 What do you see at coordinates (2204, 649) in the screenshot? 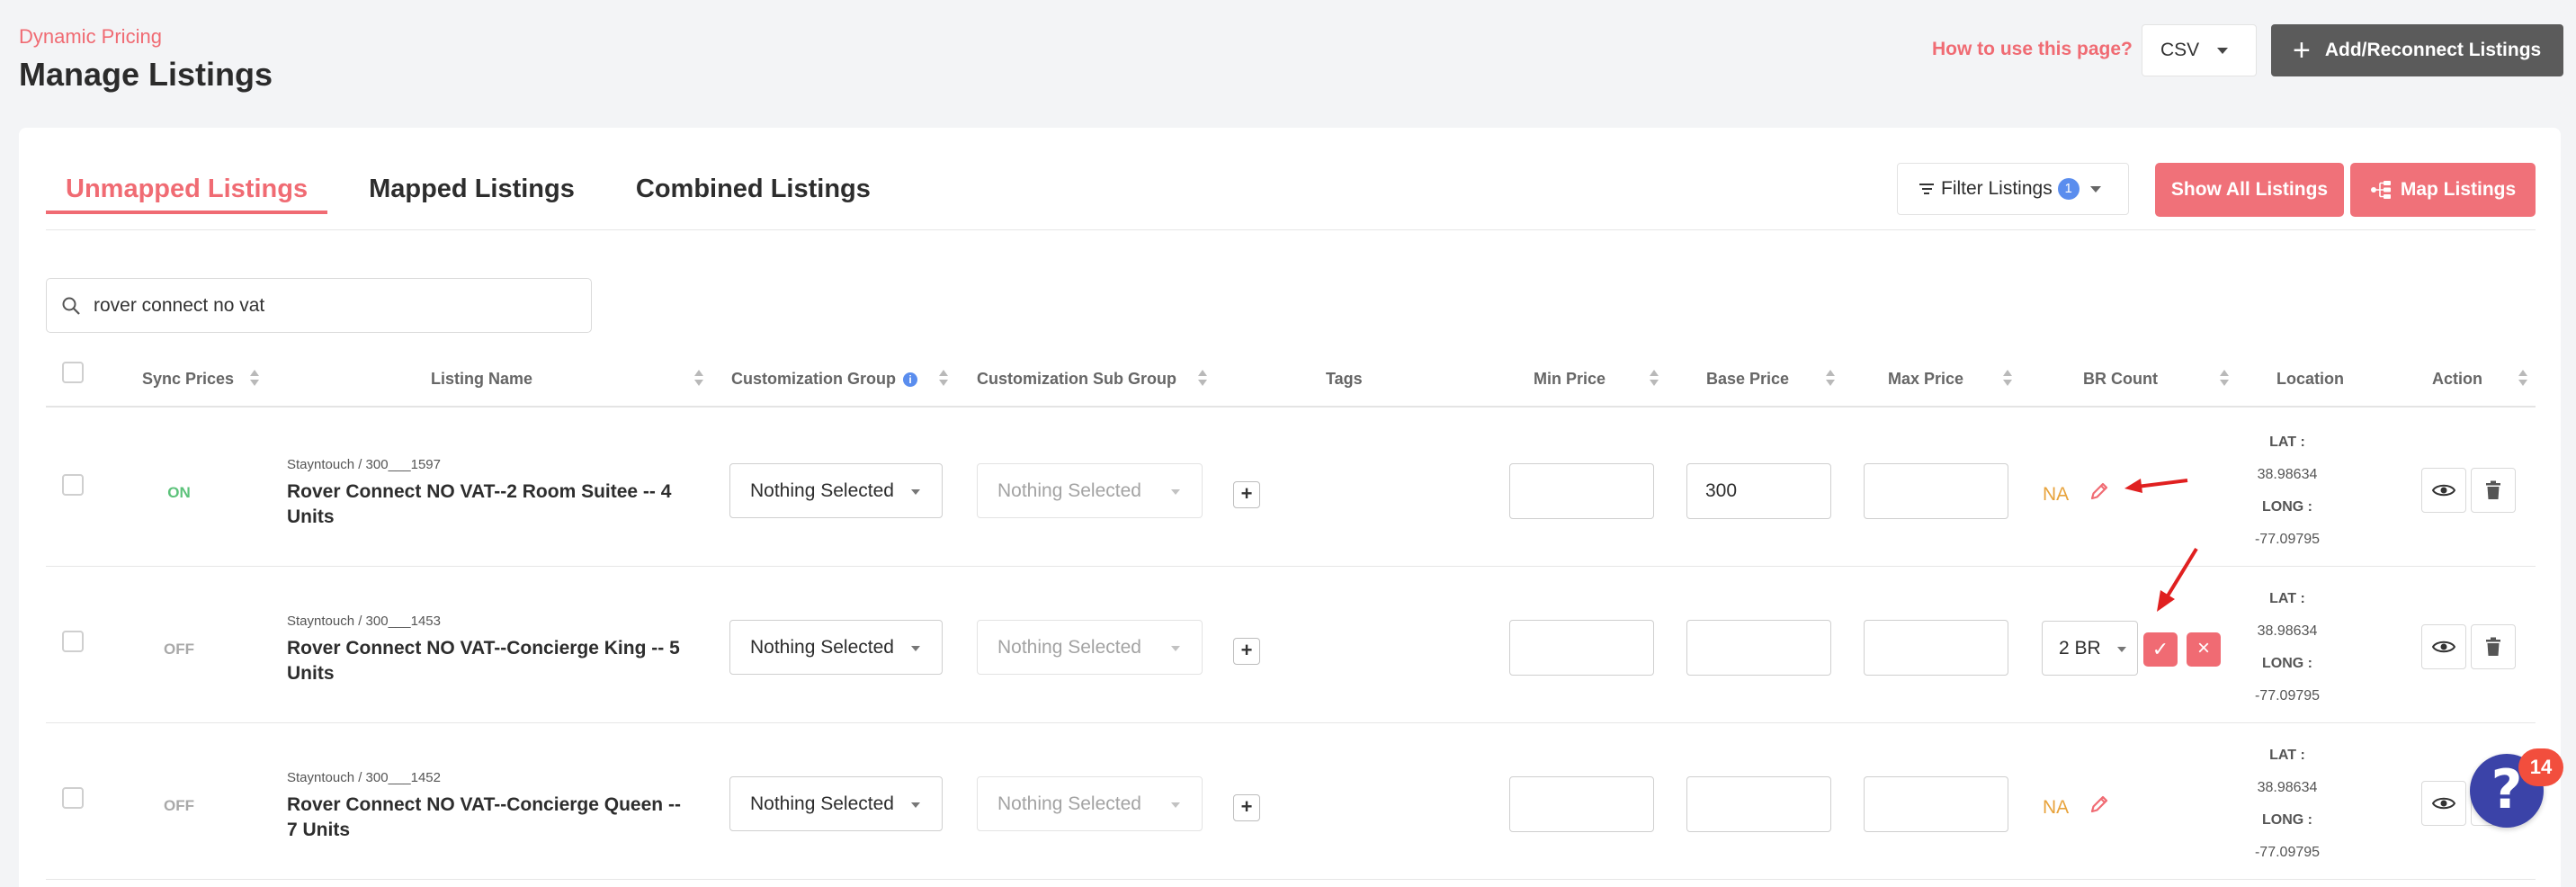
I see `cancel-br-button: ×` at bounding box center [2204, 649].